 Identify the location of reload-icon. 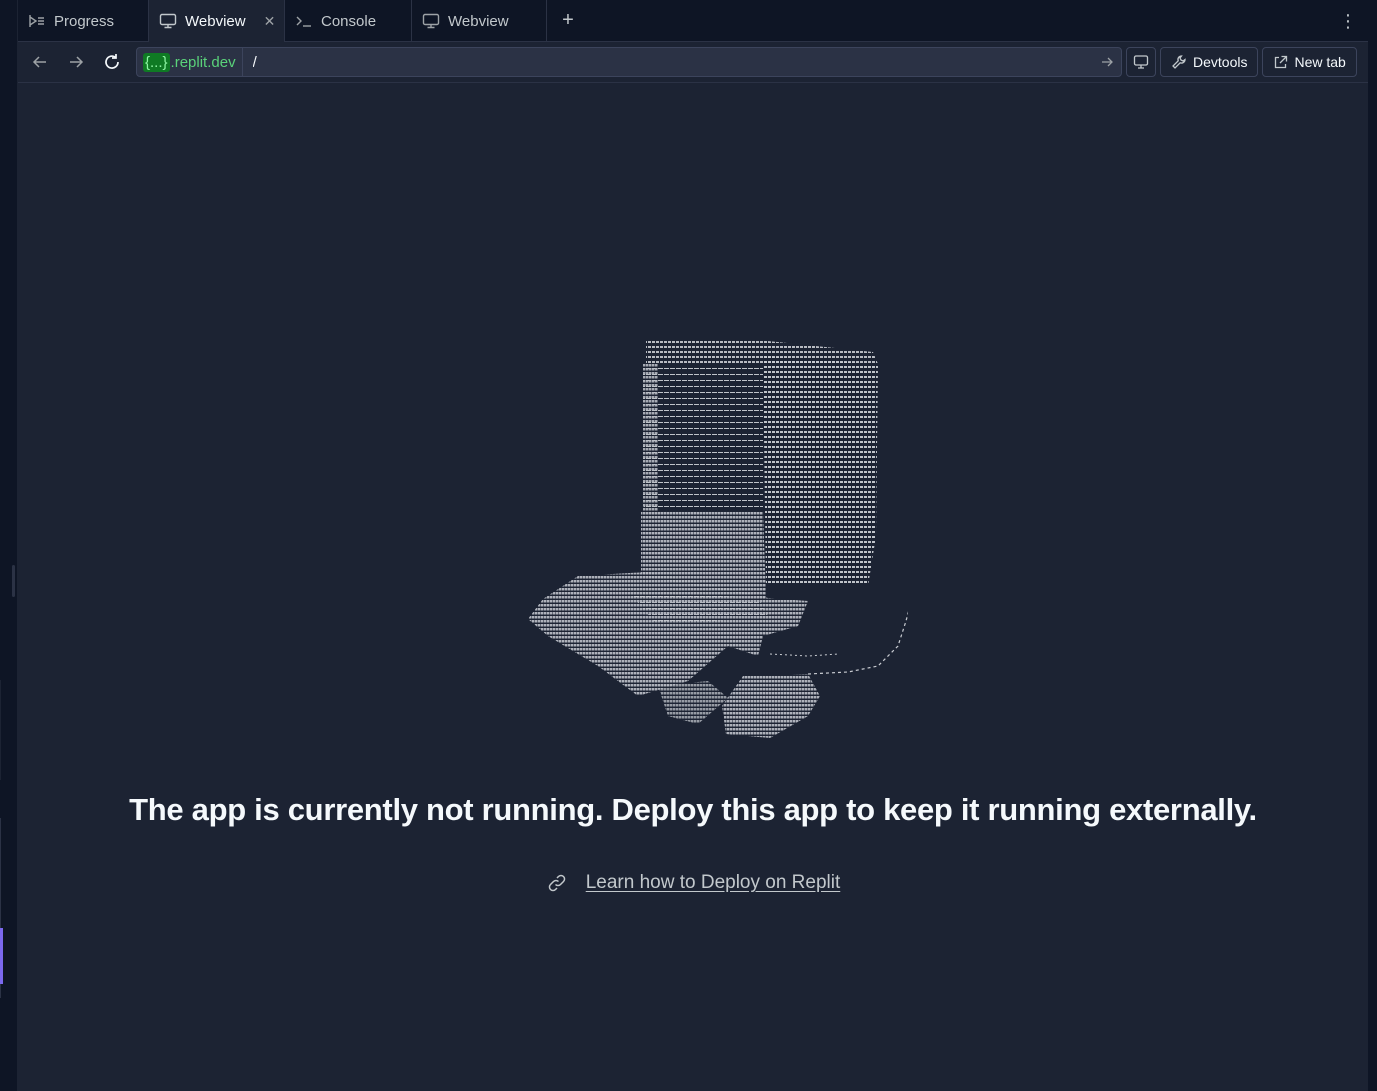
(112, 61).